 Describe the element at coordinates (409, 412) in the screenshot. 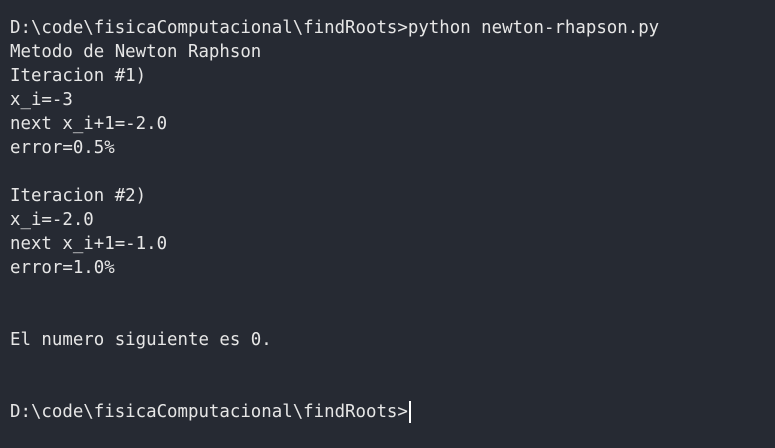

I see `text-cursor` at that location.